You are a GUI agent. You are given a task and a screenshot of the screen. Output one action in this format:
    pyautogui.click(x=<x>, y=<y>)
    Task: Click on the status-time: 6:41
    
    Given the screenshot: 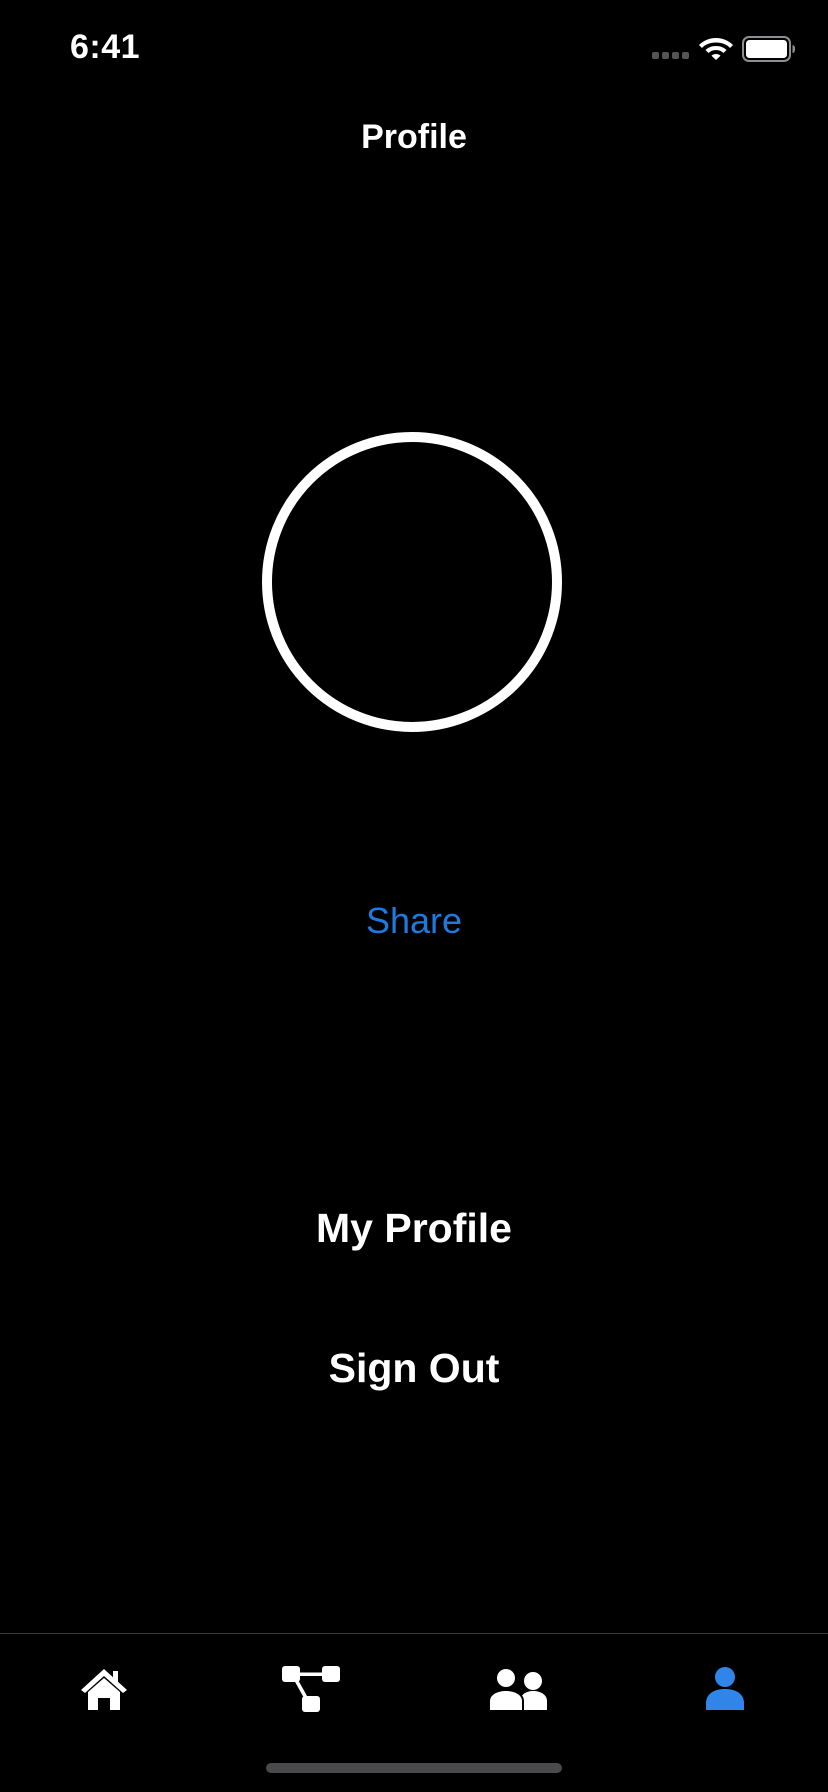 What is the action you would take?
    pyautogui.click(x=105, y=47)
    